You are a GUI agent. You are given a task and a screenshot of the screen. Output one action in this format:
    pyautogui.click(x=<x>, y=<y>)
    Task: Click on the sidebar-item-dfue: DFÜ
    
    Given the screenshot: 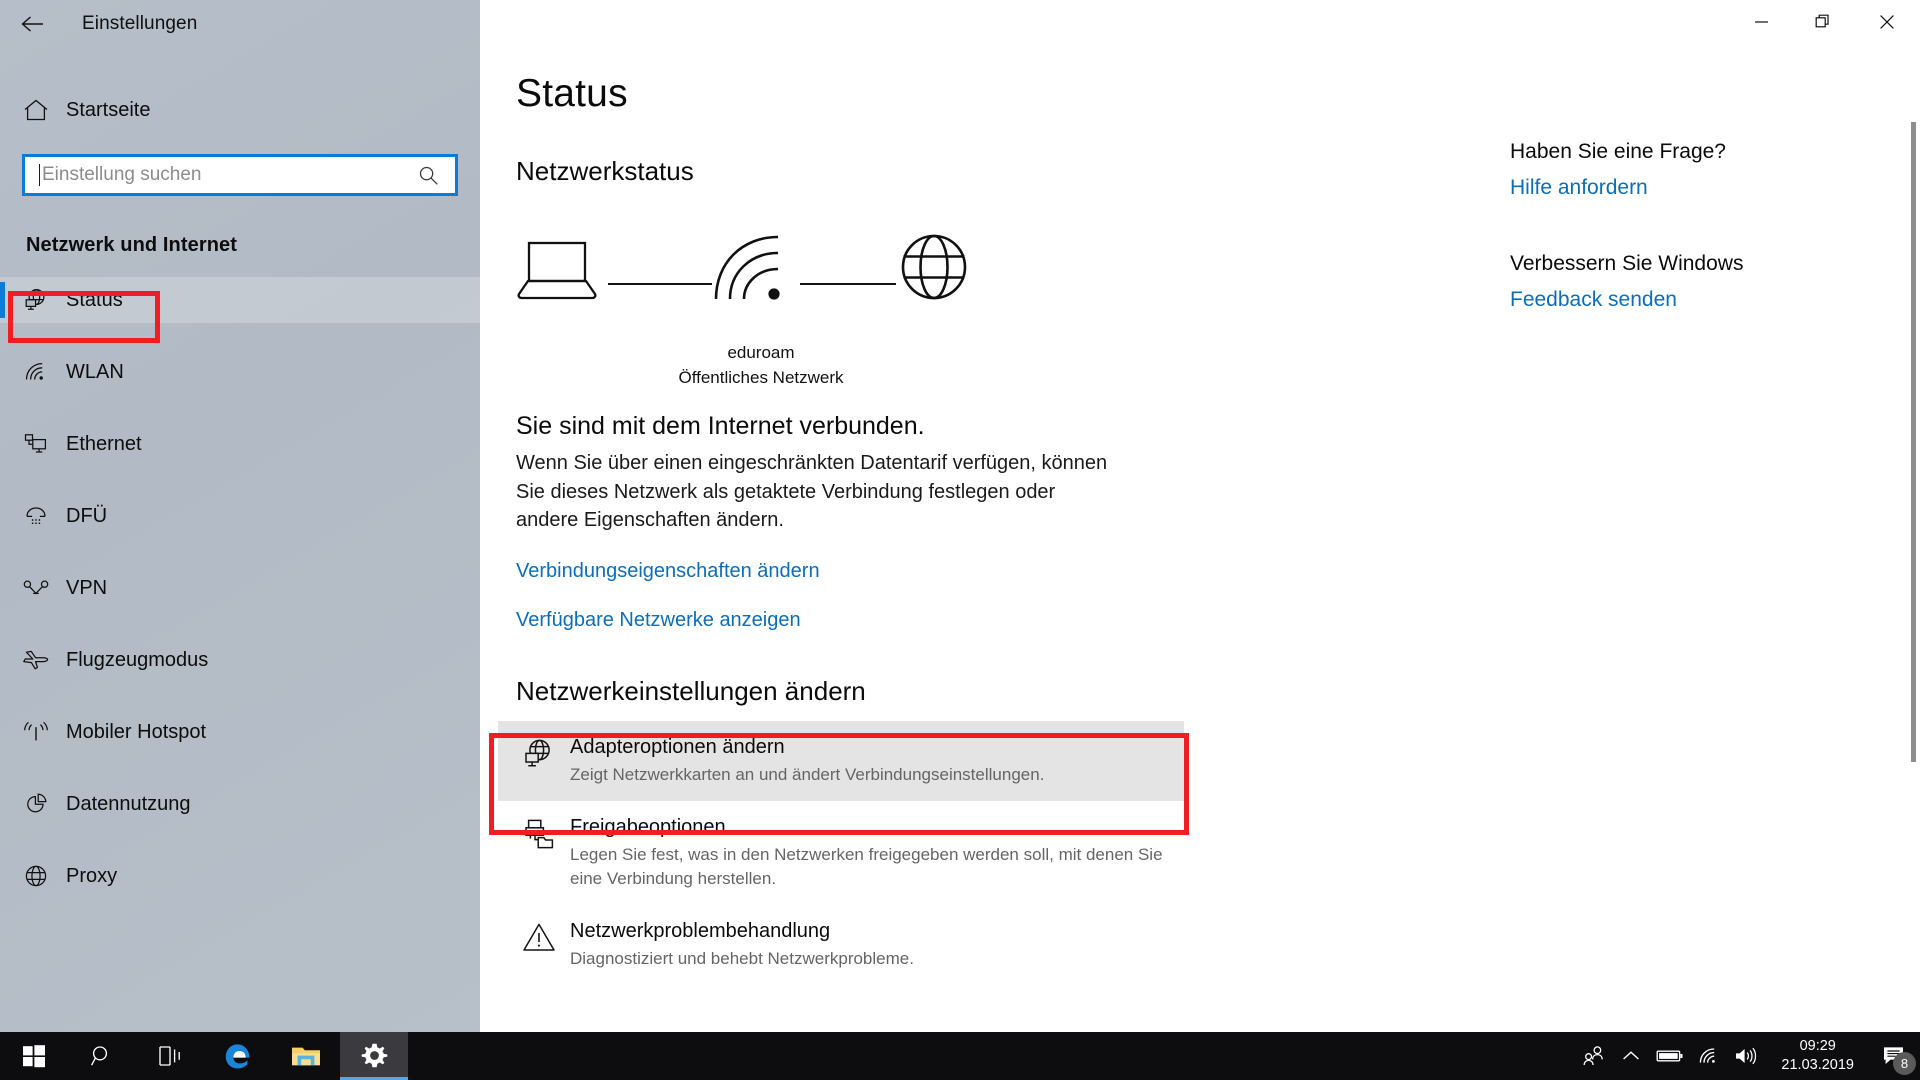 What is the action you would take?
    pyautogui.click(x=240, y=516)
    